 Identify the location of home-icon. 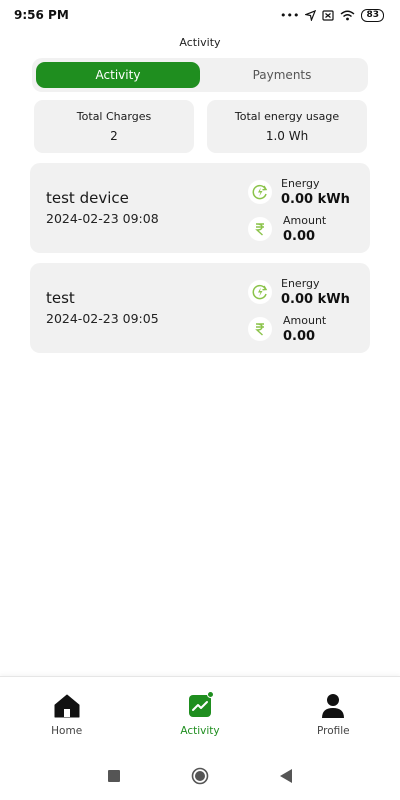
(67, 706).